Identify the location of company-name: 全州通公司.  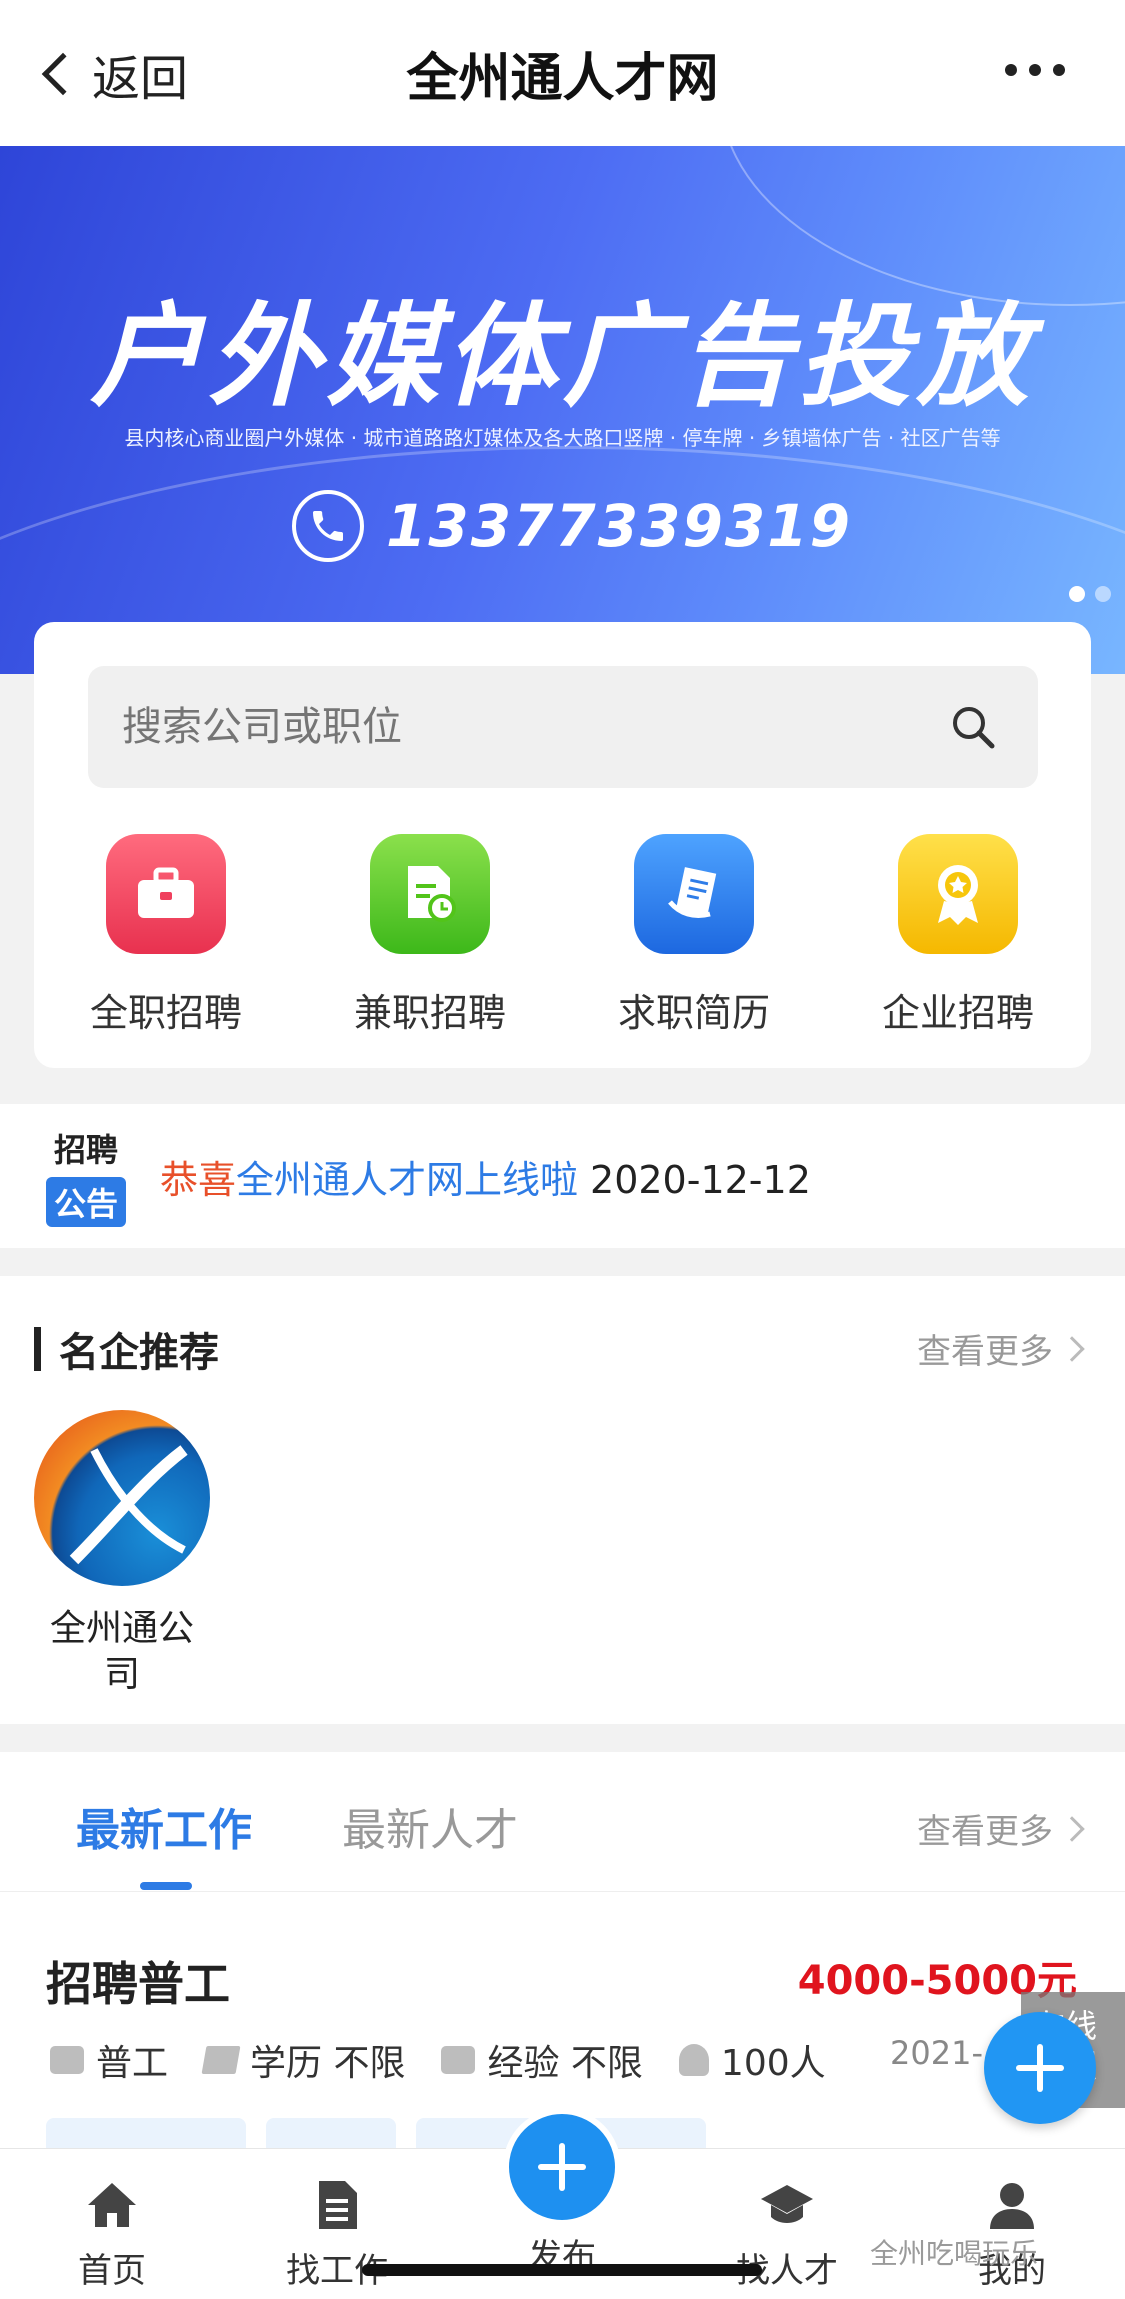
(121, 1651).